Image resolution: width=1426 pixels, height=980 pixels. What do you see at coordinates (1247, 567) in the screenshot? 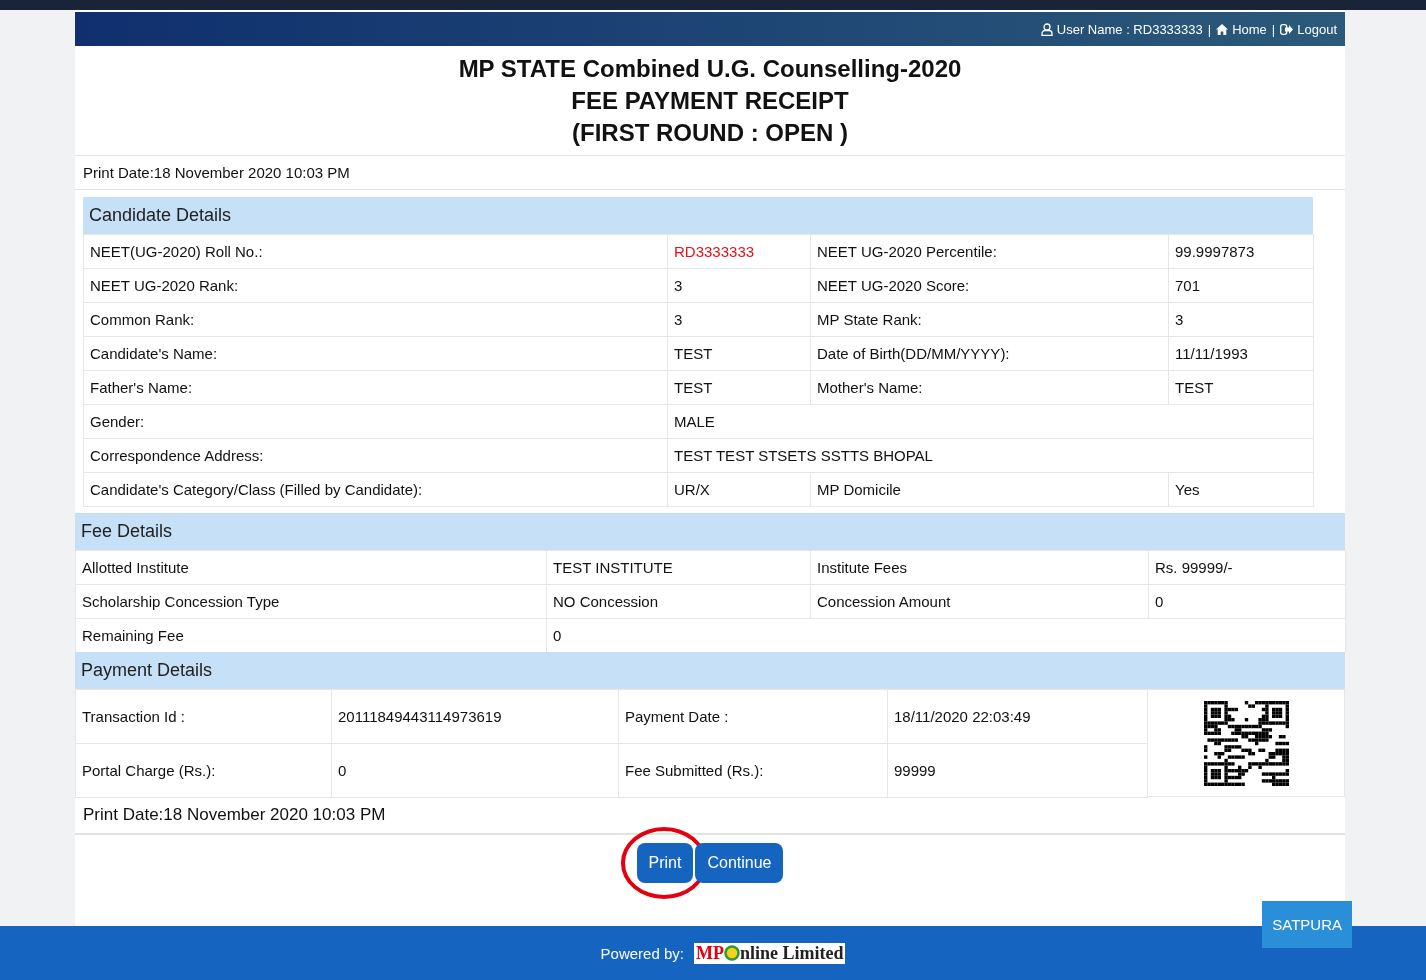
I see `table-cell: Rs. 99999/-` at bounding box center [1247, 567].